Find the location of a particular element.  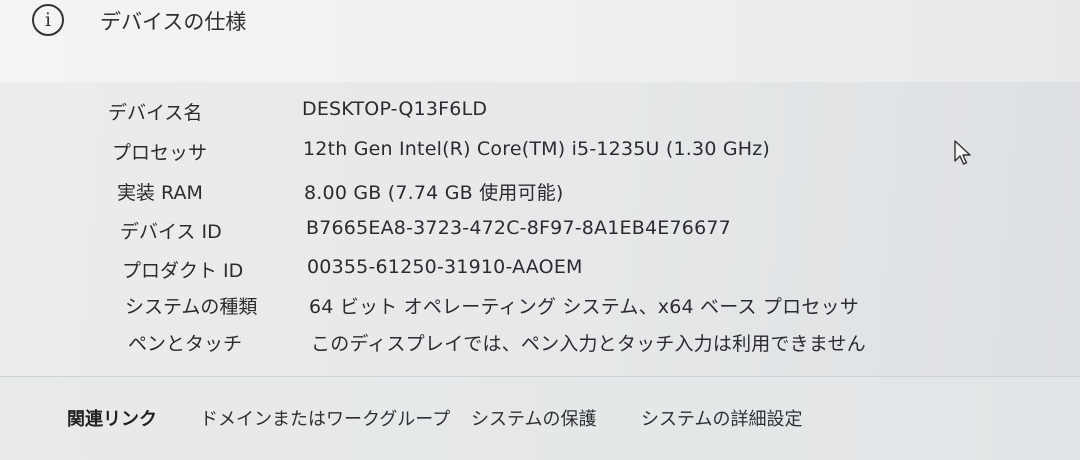

spec-label: プロセッサ is located at coordinates (160, 153).